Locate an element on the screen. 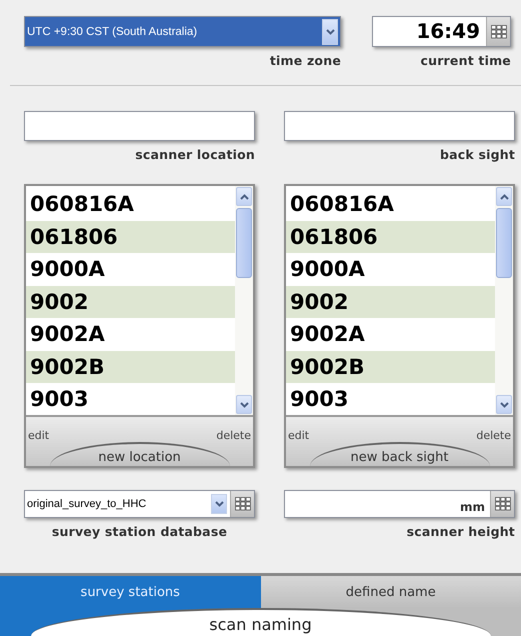 The image size is (521, 636). field-label: scanner location is located at coordinates (195, 154).